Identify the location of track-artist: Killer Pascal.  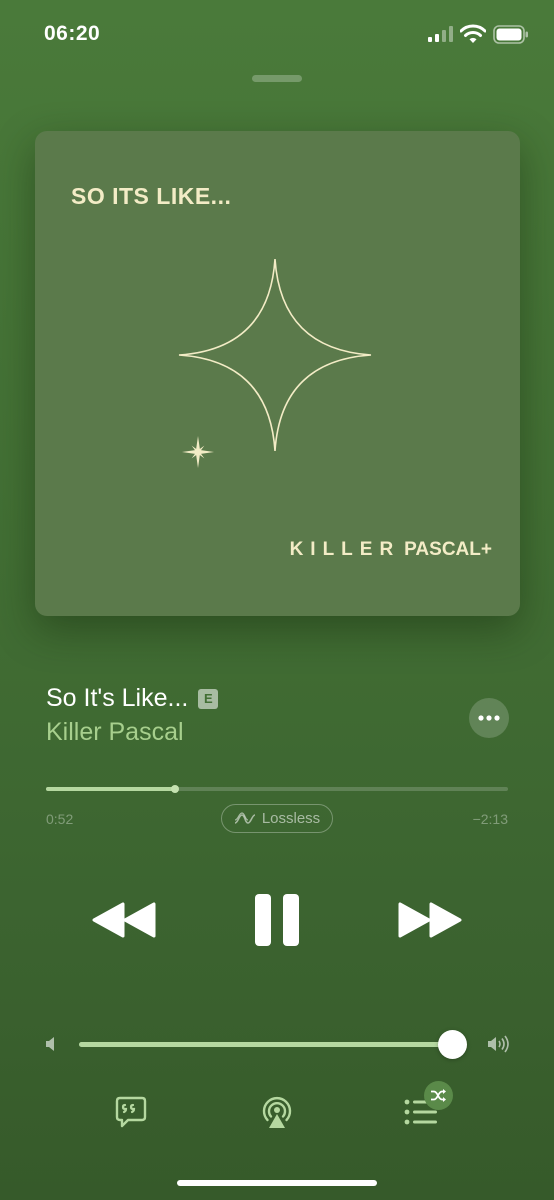
(115, 732).